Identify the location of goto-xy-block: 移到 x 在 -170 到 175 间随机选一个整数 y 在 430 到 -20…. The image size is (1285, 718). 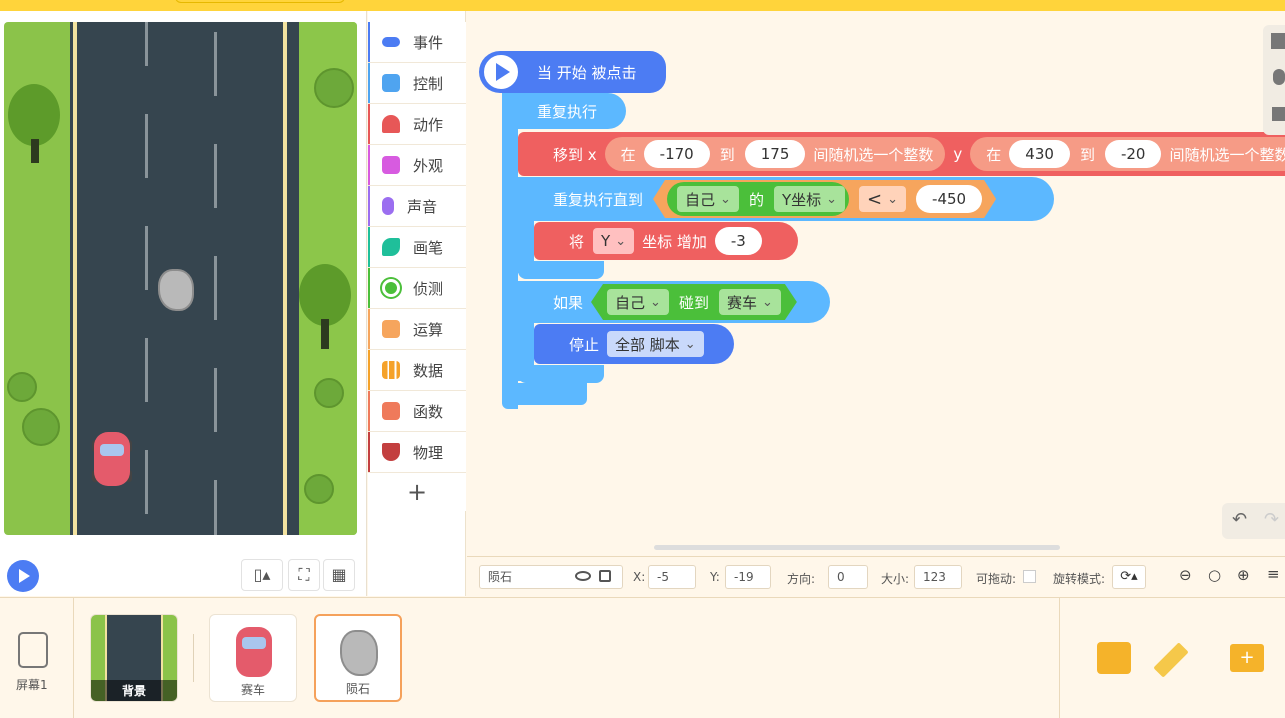
(901, 154).